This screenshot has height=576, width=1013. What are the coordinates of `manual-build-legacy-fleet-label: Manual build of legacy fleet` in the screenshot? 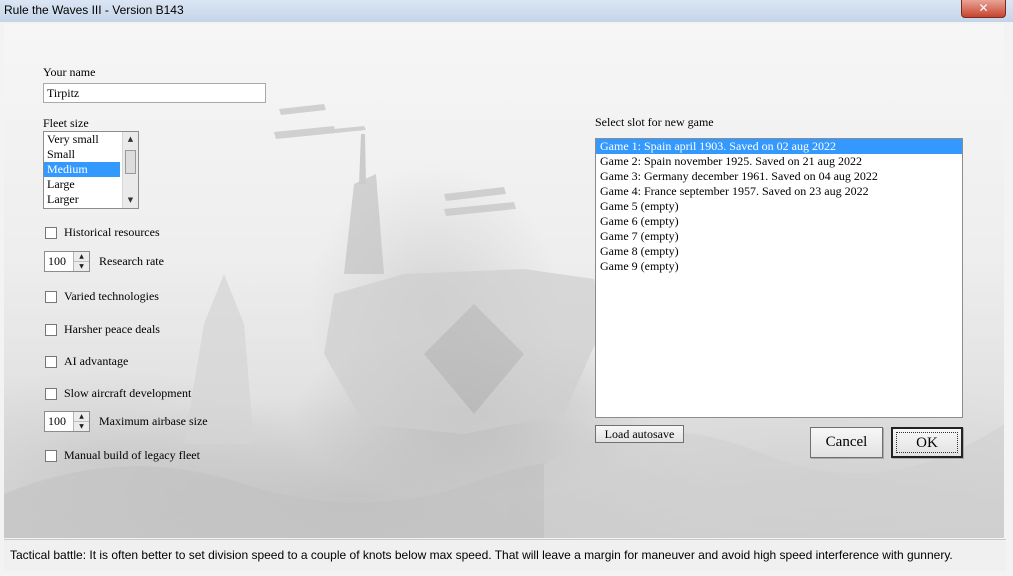 It's located at (132, 455).